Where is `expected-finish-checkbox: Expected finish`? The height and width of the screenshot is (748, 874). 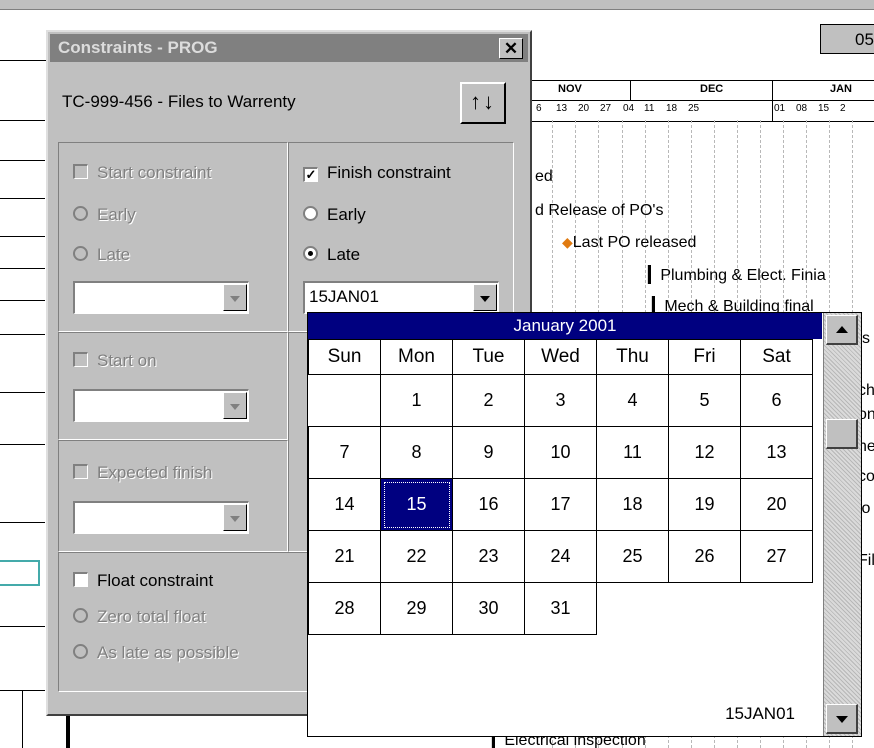
expected-finish-checkbox: Expected finish is located at coordinates (142, 473).